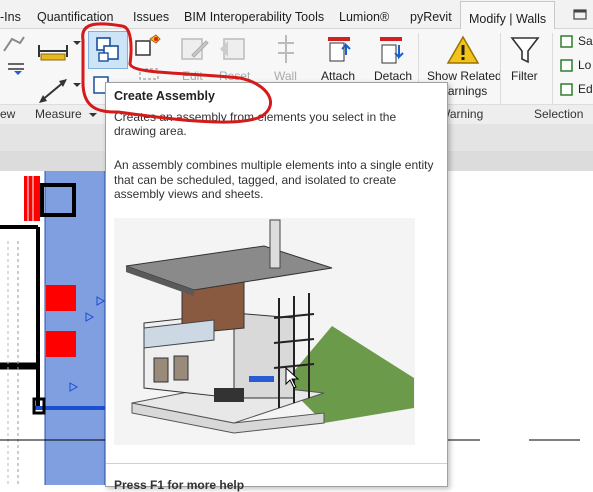  Describe the element at coordinates (464, 76) in the screenshot. I see `show-related-label: Show Related` at that location.